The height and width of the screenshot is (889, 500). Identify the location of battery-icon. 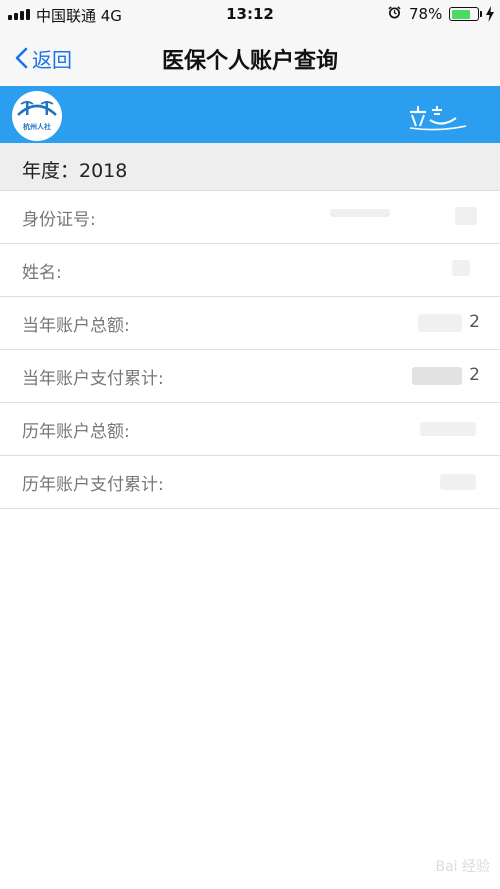
(464, 14).